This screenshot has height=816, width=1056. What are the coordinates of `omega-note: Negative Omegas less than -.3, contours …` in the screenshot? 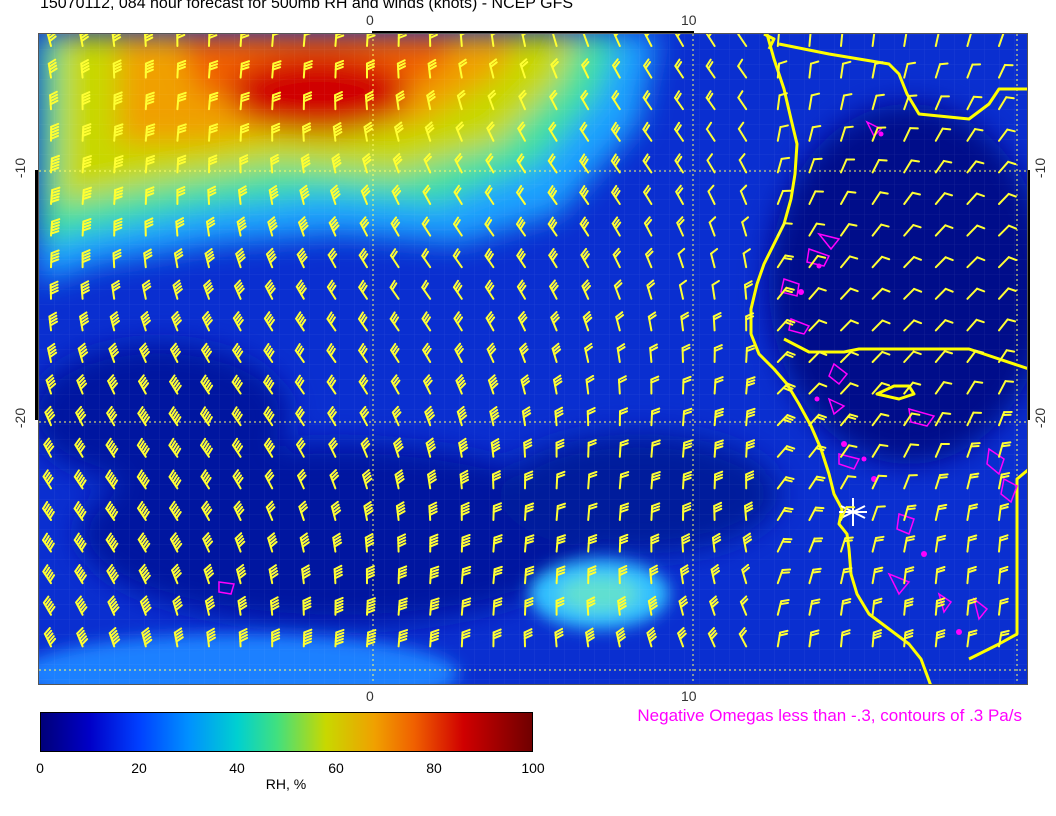 It's located at (829, 715).